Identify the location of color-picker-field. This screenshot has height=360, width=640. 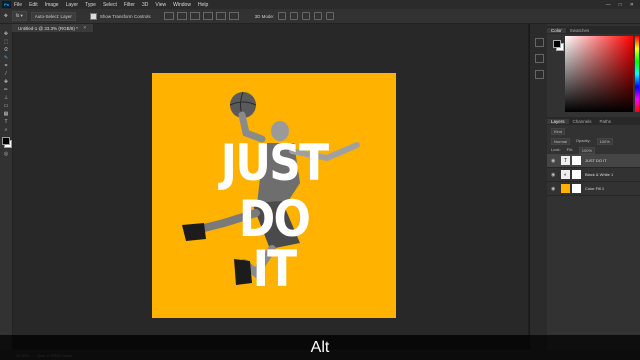
(599, 74).